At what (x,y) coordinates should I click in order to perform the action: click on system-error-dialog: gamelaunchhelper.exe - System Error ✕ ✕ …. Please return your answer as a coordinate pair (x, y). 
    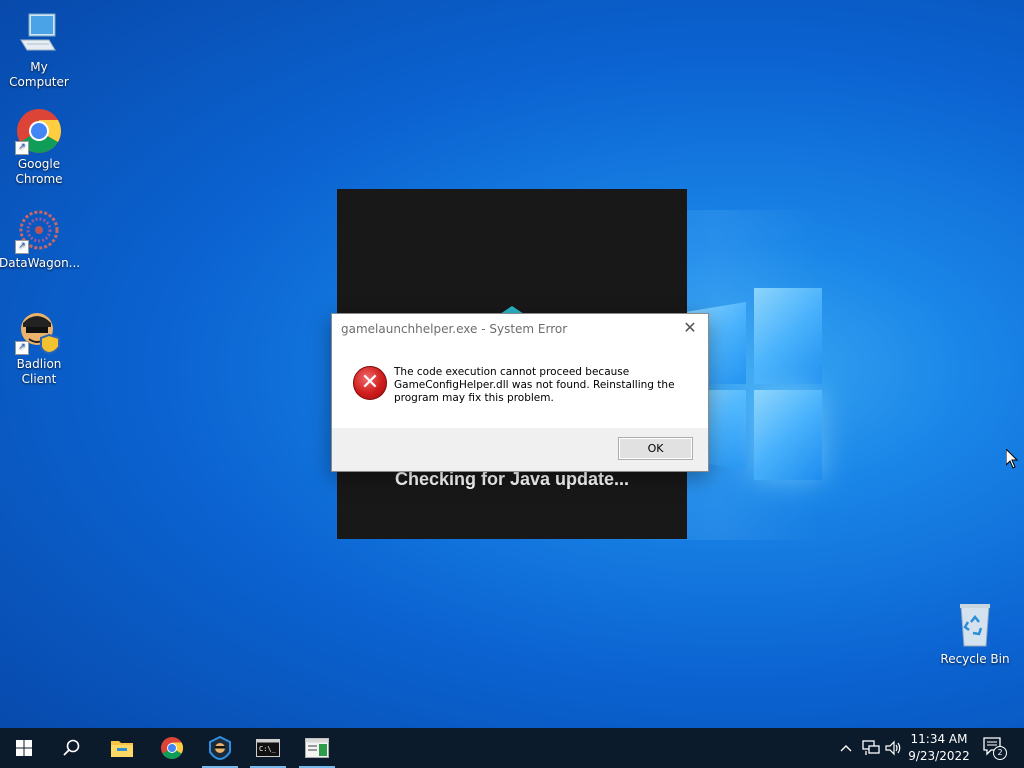
    Looking at the image, I should click on (520, 392).